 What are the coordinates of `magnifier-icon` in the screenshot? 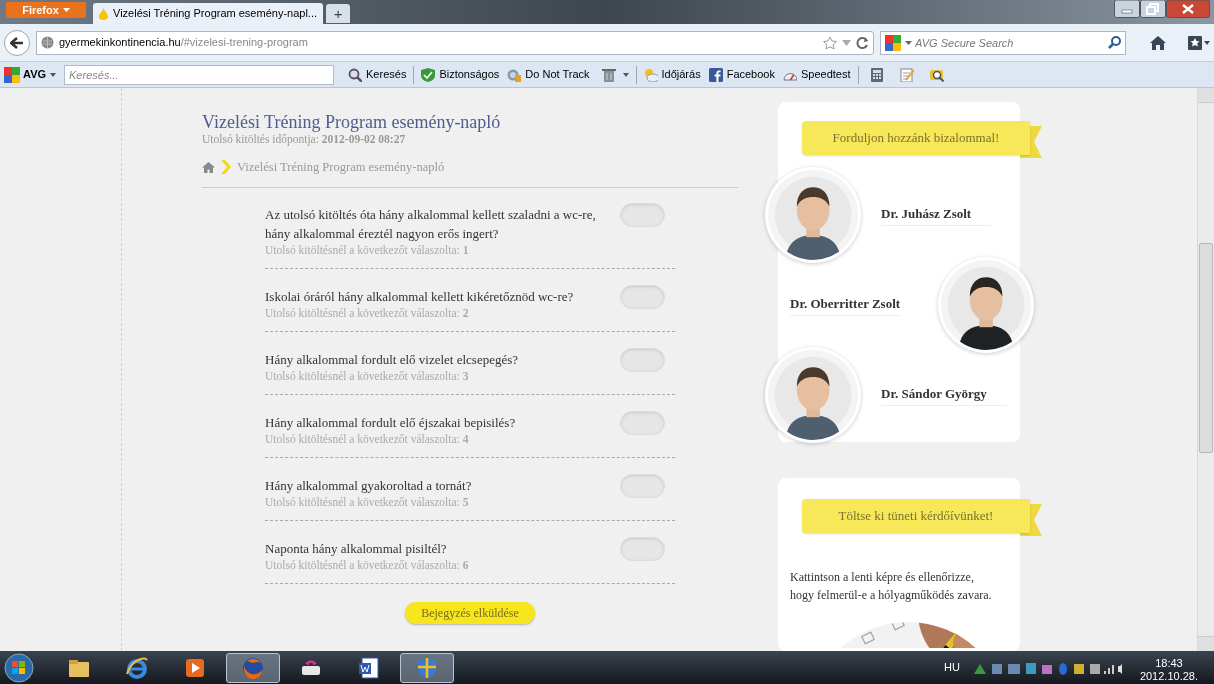 It's located at (936, 74).